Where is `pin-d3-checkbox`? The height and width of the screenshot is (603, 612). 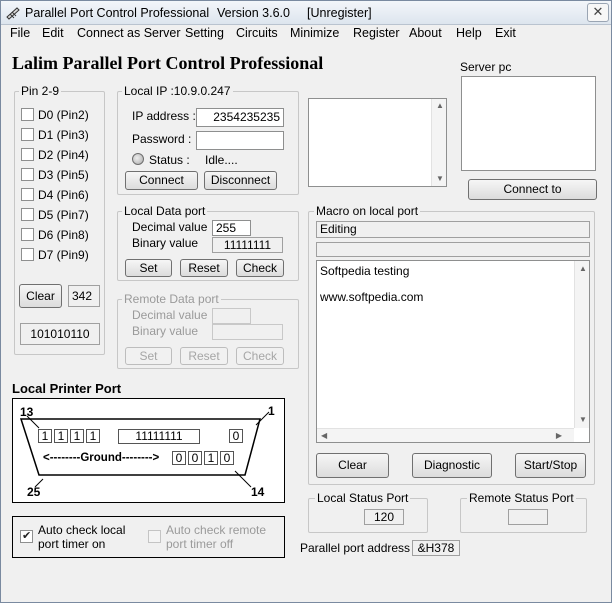 pin-d3-checkbox is located at coordinates (27, 174).